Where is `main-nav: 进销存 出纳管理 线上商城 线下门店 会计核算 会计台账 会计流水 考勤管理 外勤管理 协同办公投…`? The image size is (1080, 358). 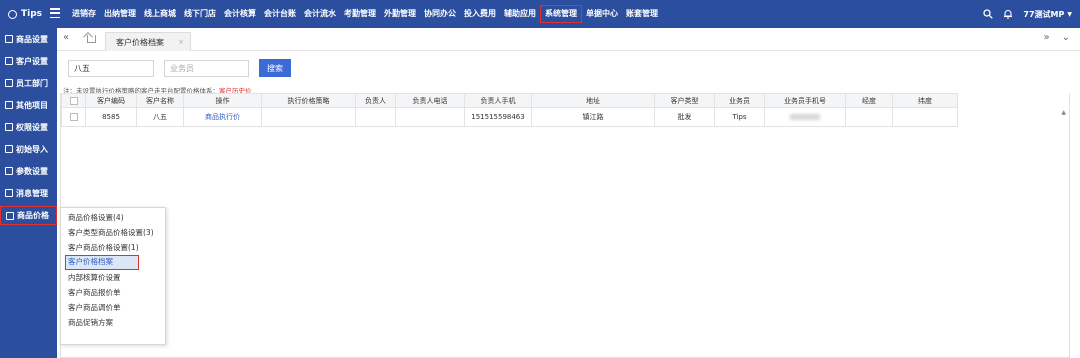 main-nav: 进销存 出纳管理 线上商城 线下门店 会计核算 会计台账 会计流水 考勤管理 外勤管理 协同办公投… is located at coordinates (365, 14).